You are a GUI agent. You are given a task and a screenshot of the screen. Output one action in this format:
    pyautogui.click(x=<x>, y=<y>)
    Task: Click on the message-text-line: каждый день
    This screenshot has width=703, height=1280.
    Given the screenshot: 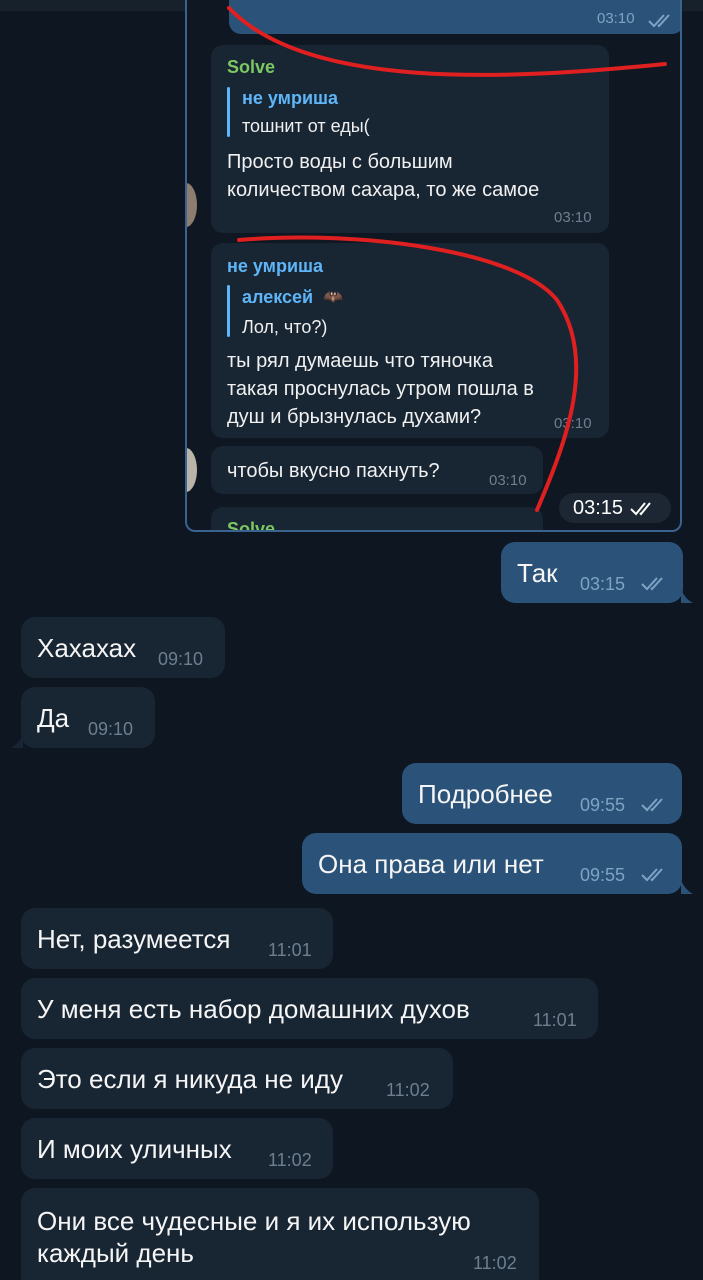 What is the action you would take?
    pyautogui.click(x=115, y=1253)
    